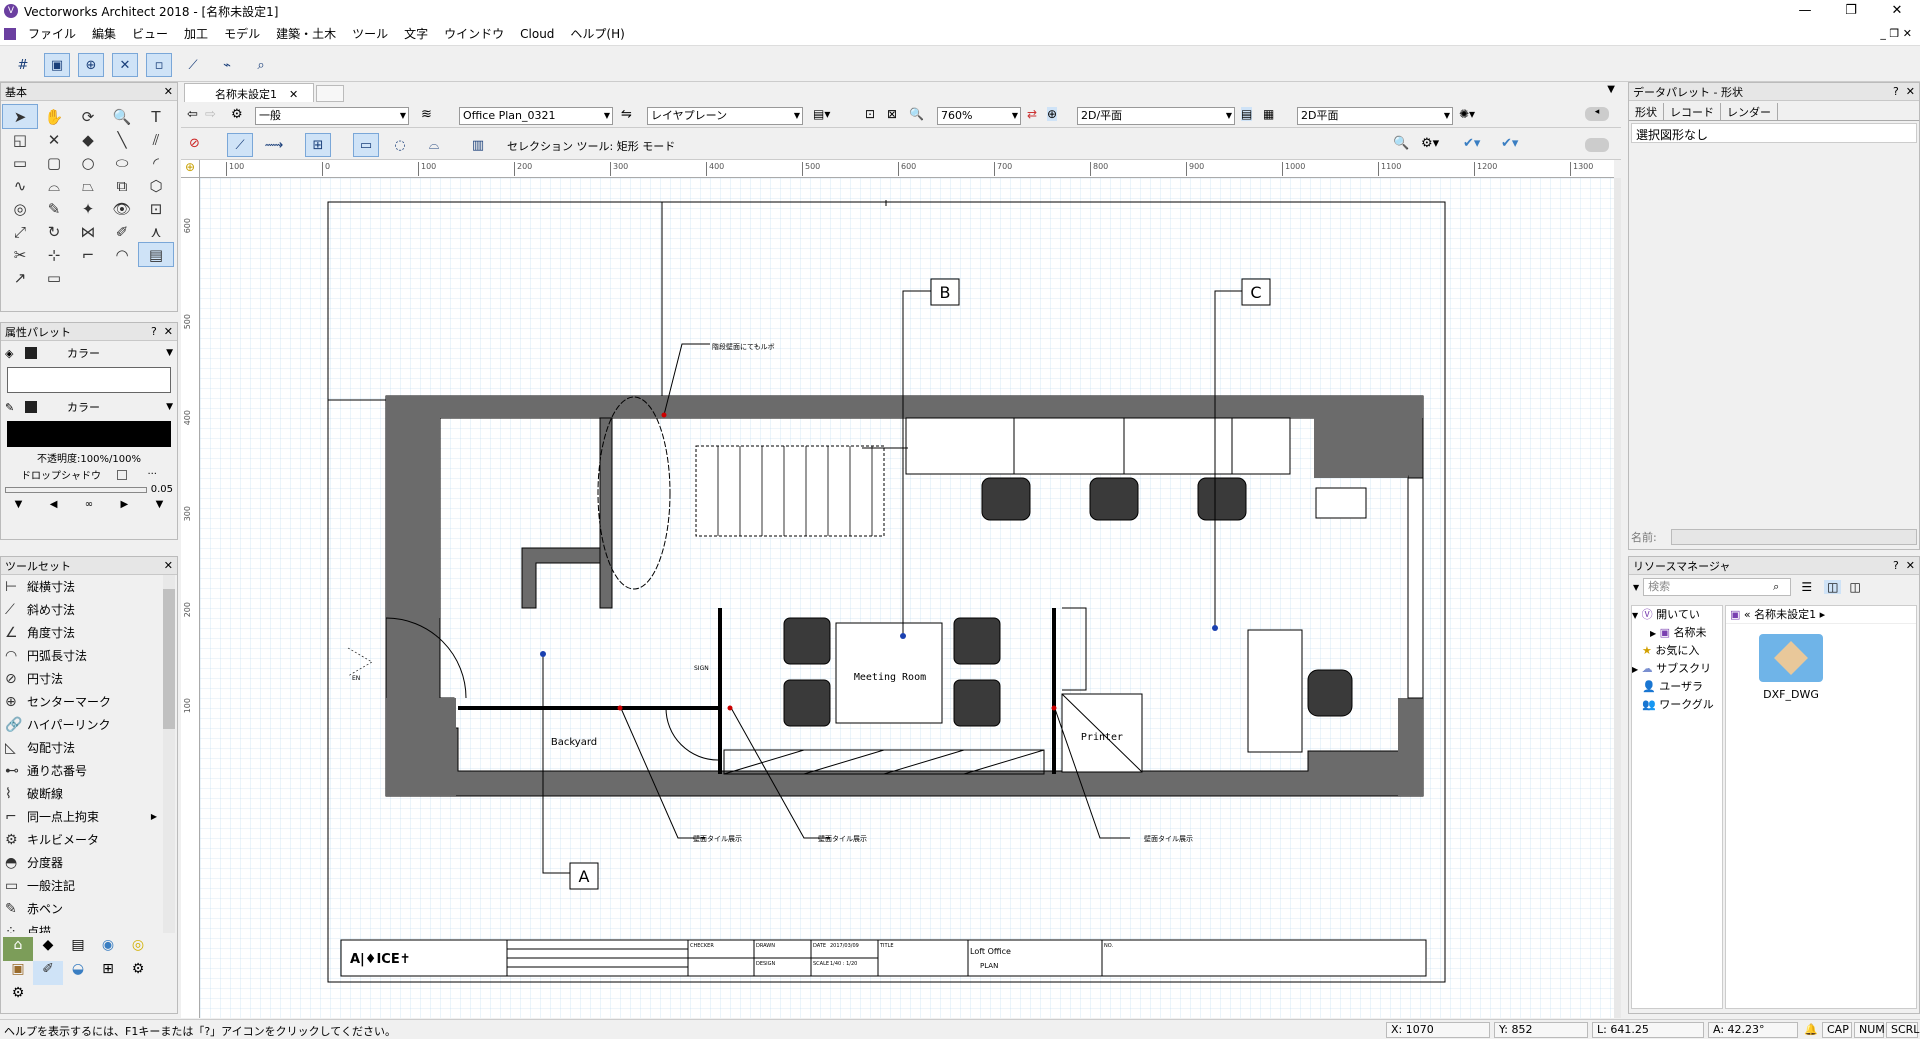 Image resolution: width=1920 pixels, height=1039 pixels. What do you see at coordinates (89, 770) in the screenshot?
I see `toolset-item: ⊷ 通り芯番号` at bounding box center [89, 770].